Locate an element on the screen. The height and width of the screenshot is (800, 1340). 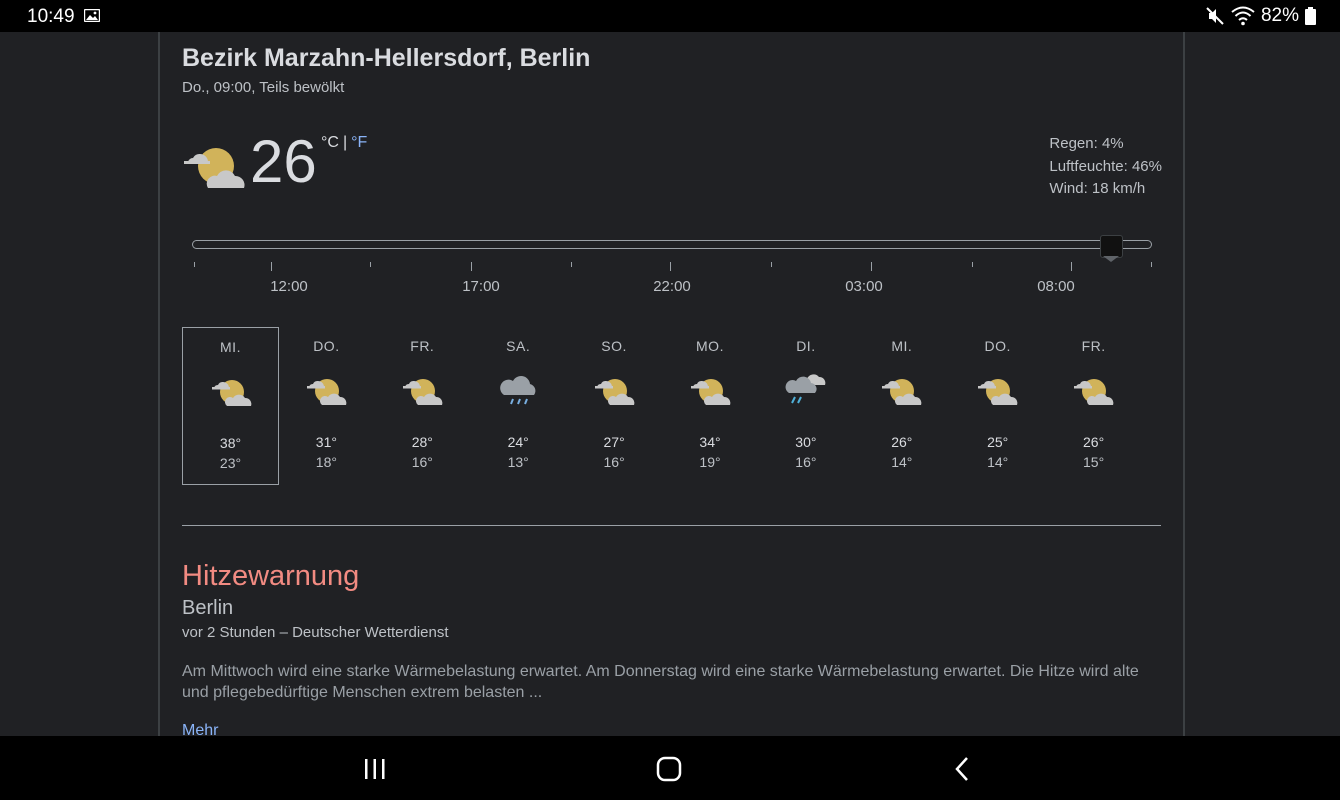
day-forecast: DO. 31° 18° is located at coordinates (326, 406).